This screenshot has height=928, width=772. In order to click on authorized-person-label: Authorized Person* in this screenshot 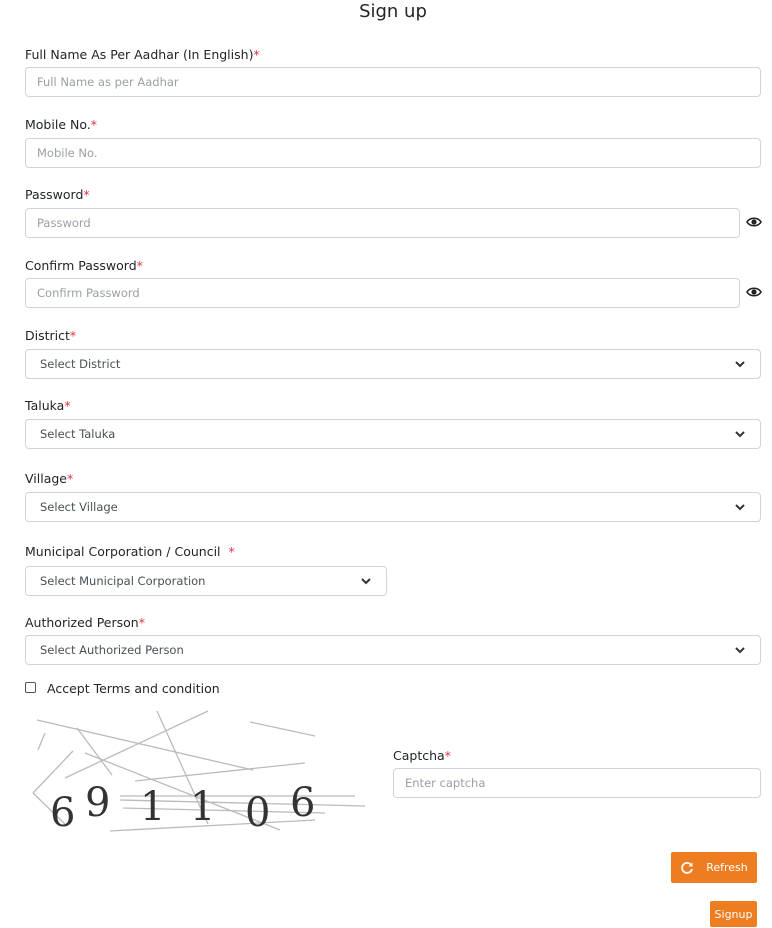, I will do `click(85, 623)`.